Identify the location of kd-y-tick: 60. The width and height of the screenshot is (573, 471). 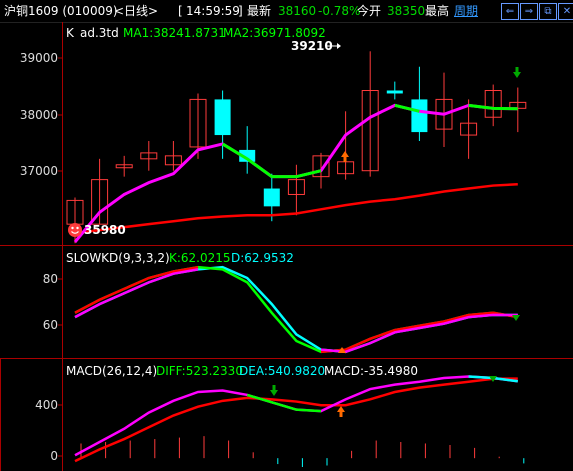
(50, 325).